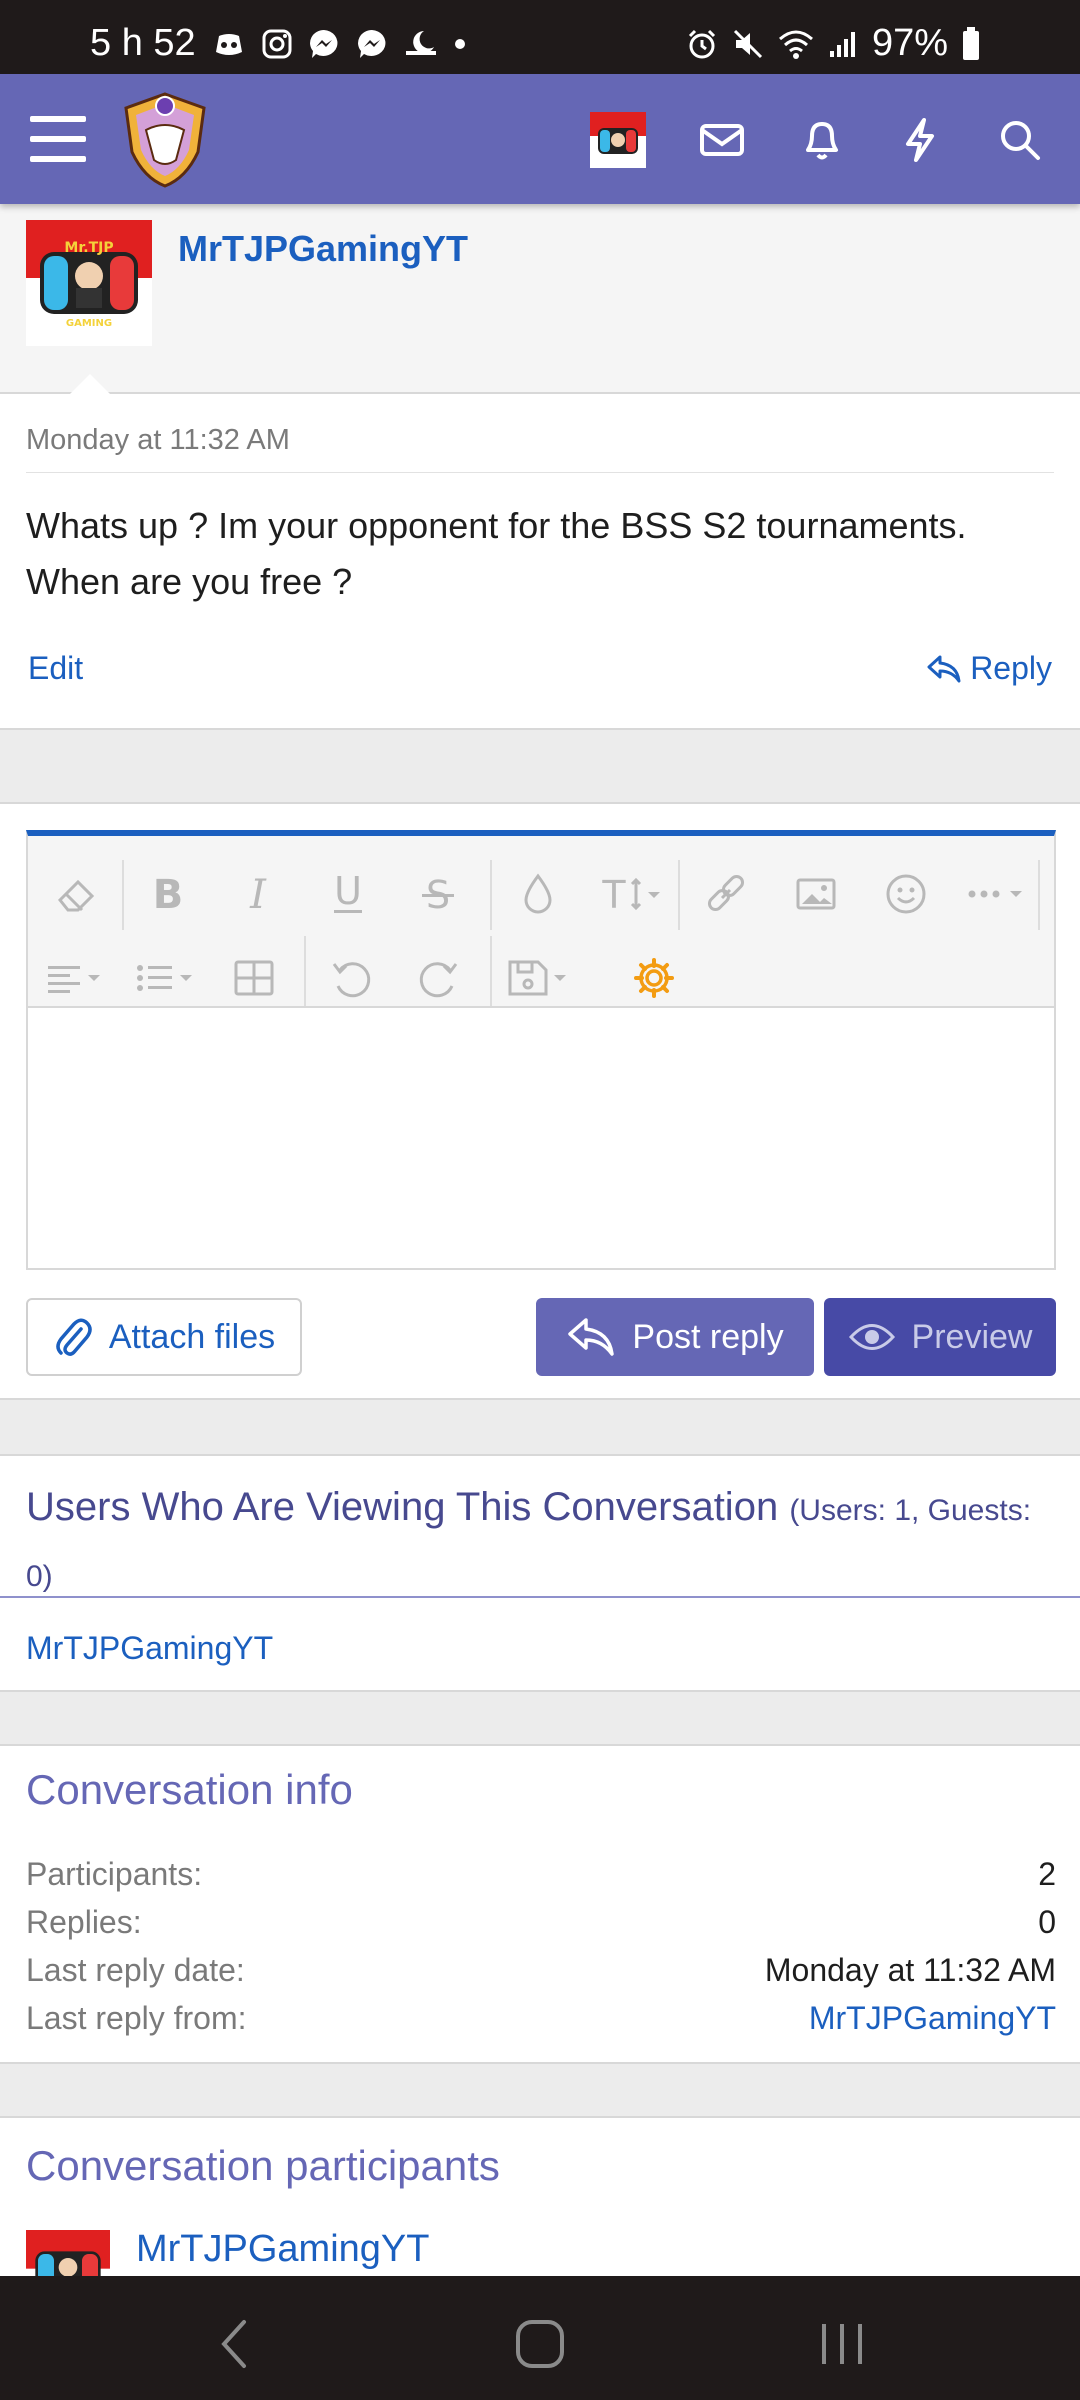 The image size is (1080, 2400). I want to click on editor-toolbar: B I U S T, so click(541, 922).